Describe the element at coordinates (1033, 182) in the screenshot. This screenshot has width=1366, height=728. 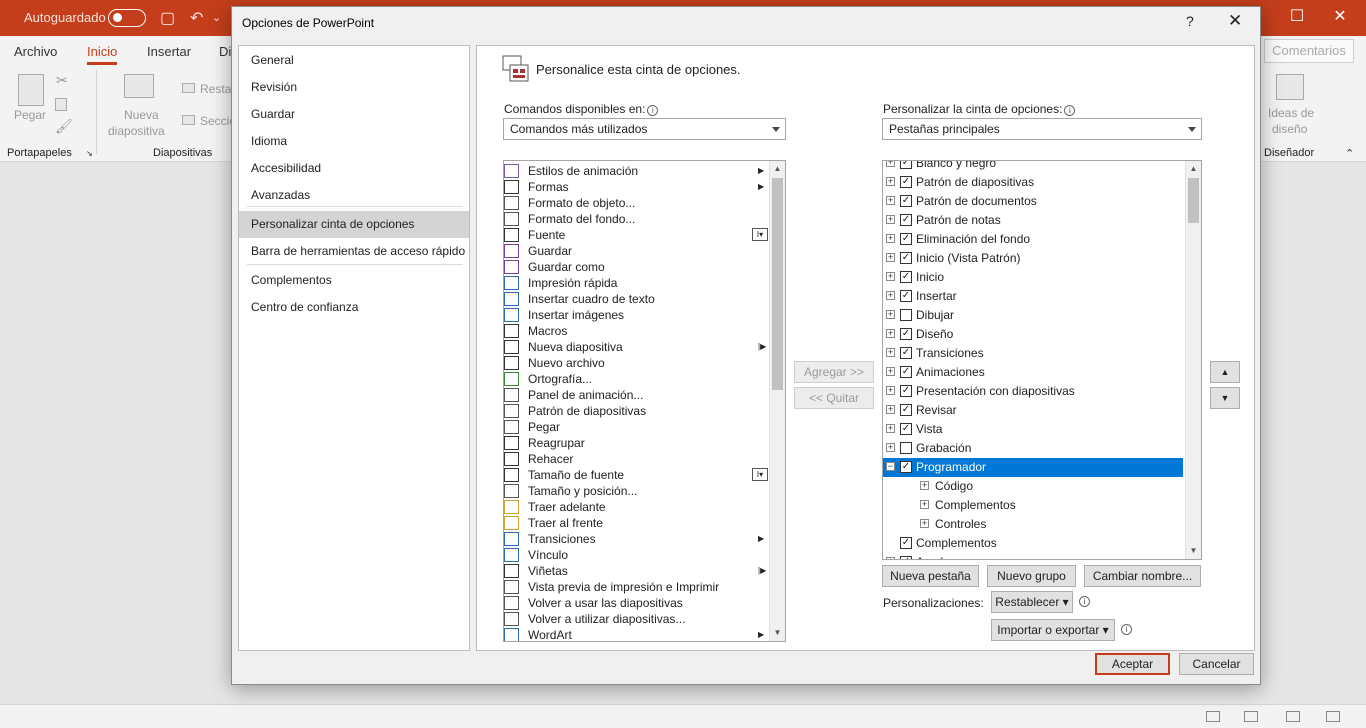
I see `ribbon-tree-item: + ✓ Patrón de diapositivas` at that location.